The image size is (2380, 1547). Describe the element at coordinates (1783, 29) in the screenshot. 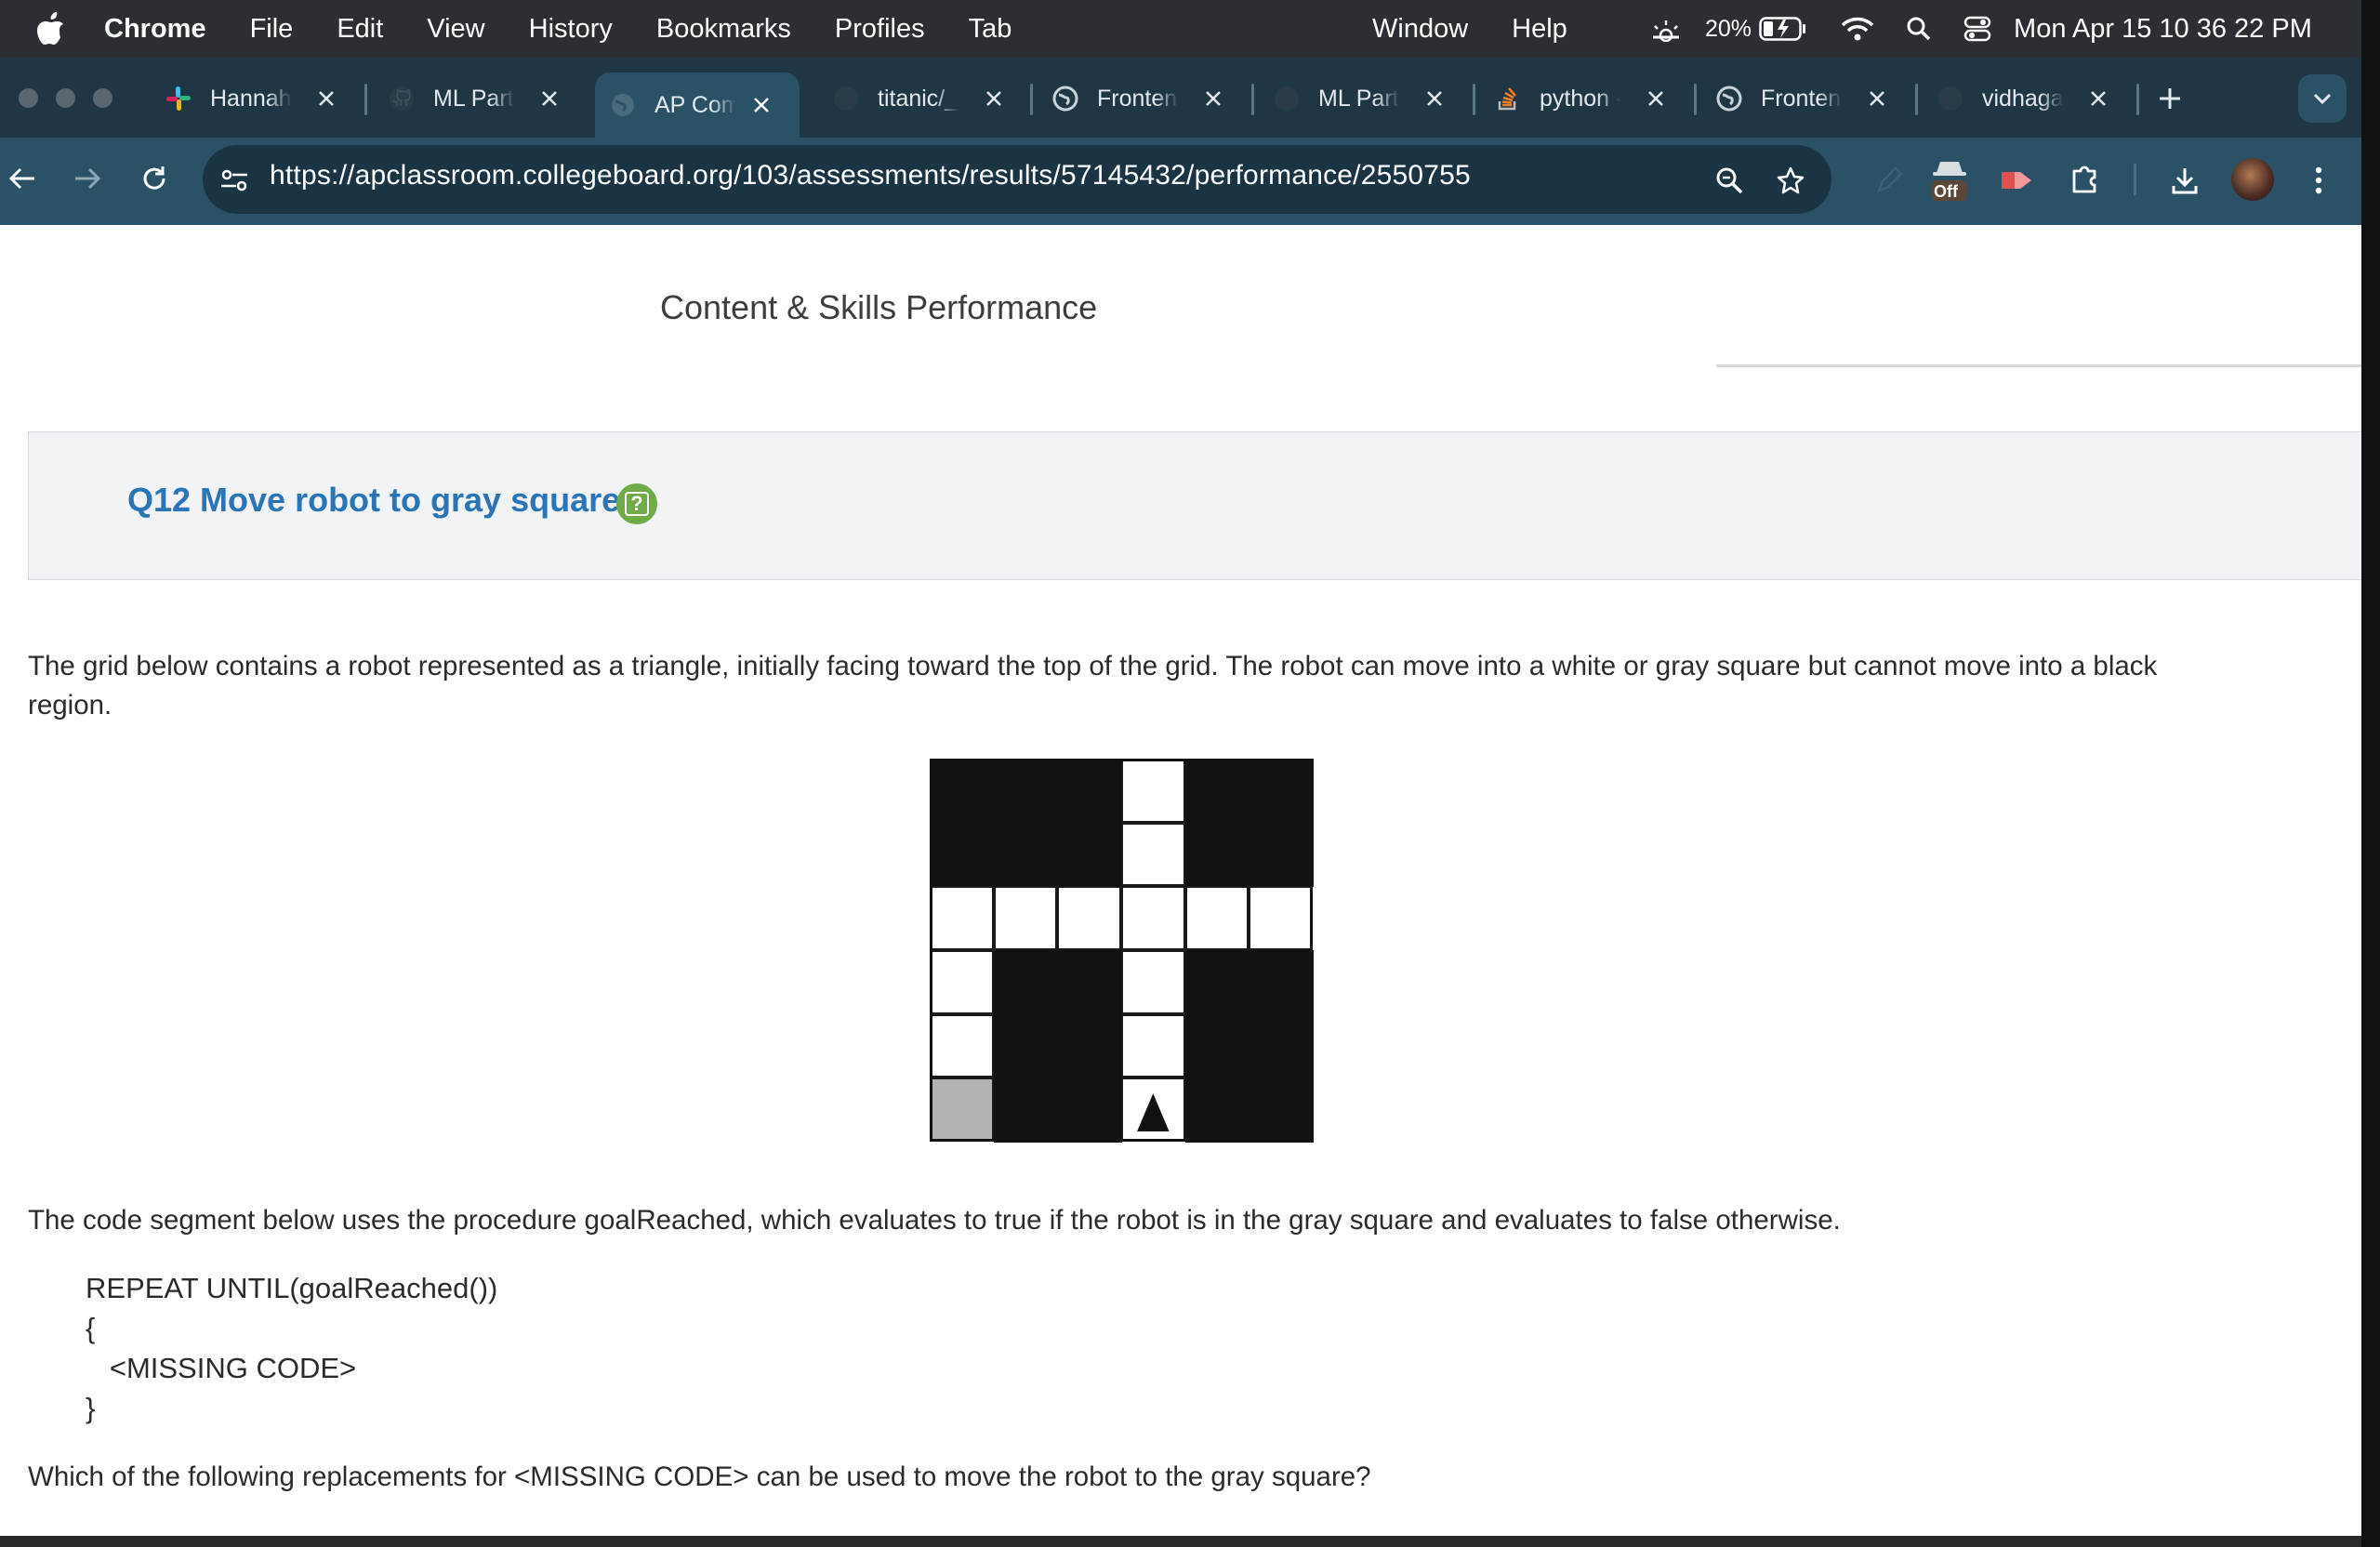

I see `battery-icon` at that location.